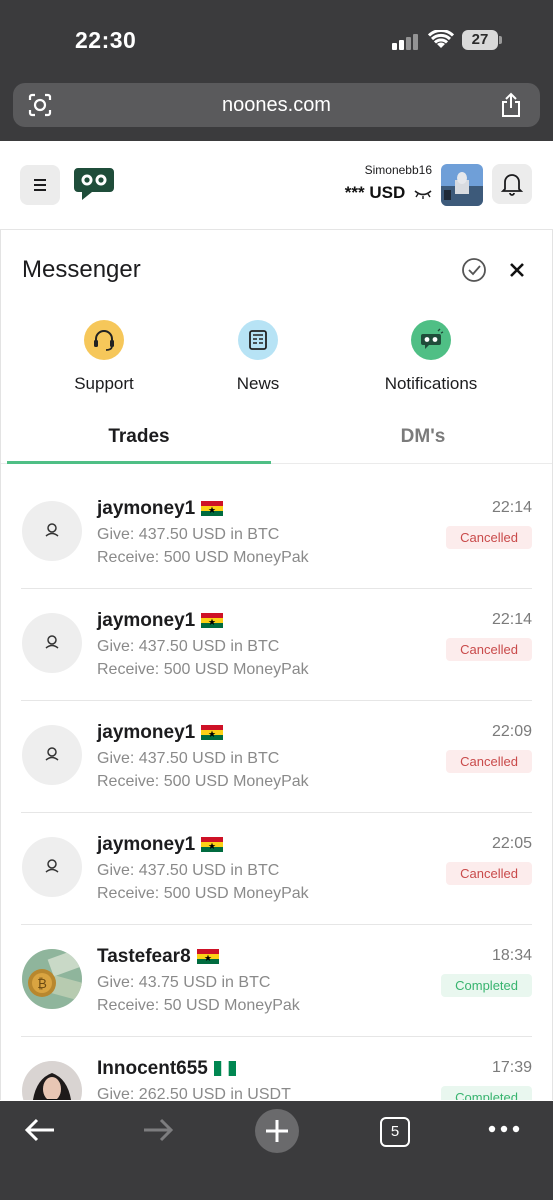 The width and height of the screenshot is (553, 1200). I want to click on trade-time: 22:05, so click(511, 843).